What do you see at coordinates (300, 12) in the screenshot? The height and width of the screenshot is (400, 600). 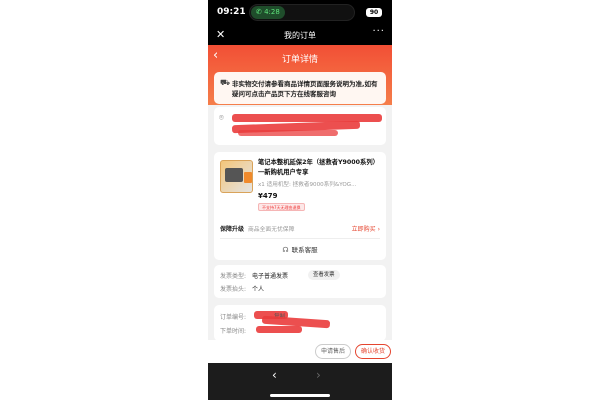 I see `status-bar: 09:21 ✆ 4:28 90` at bounding box center [300, 12].